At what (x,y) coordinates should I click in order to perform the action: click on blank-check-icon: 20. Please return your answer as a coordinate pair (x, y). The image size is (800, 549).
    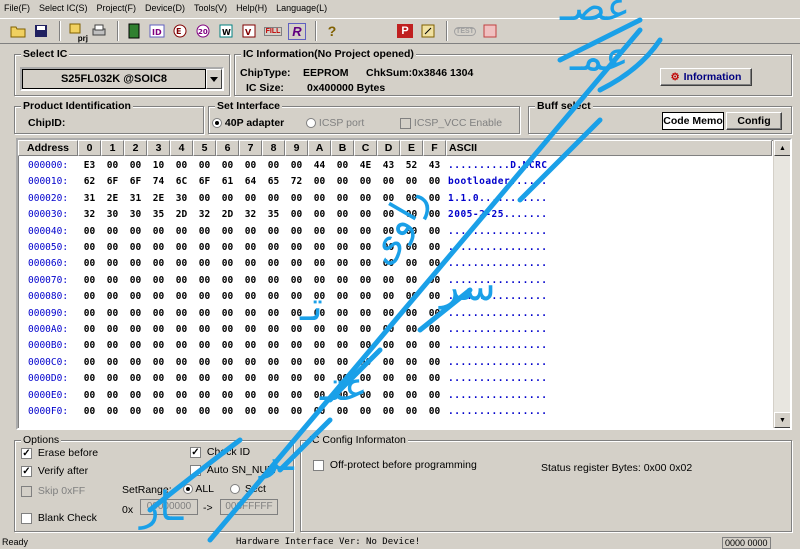
    Looking at the image, I should click on (203, 31).